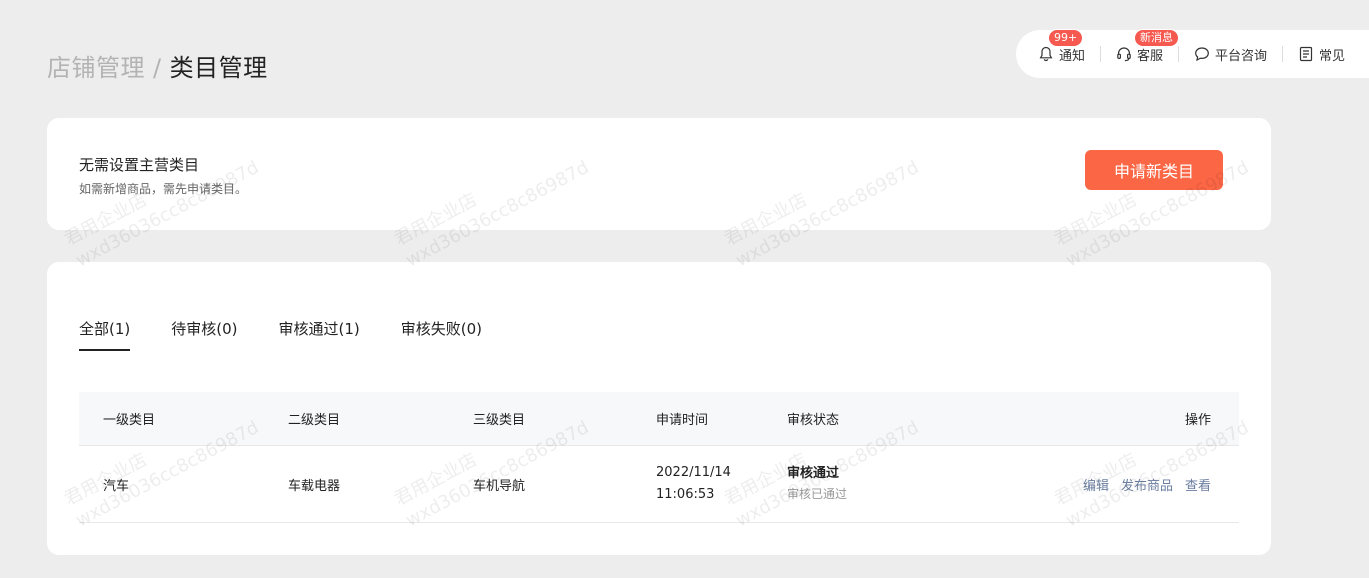 The image size is (1369, 578). What do you see at coordinates (1154, 170) in the screenshot?
I see `apply-new-category-button: 申请新类目` at bounding box center [1154, 170].